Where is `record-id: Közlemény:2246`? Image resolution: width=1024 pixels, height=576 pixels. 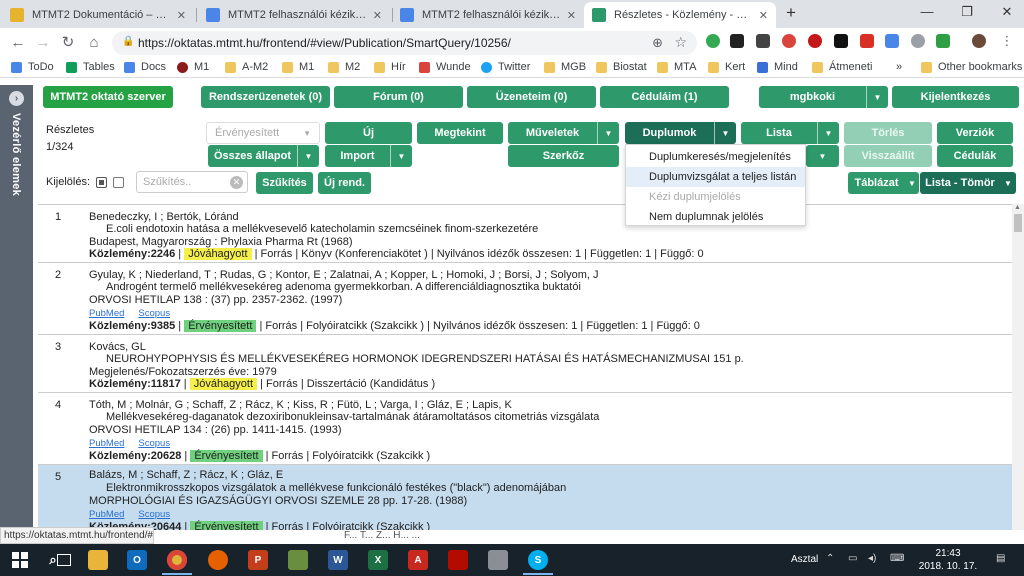 record-id: Közlemény:2246 is located at coordinates (132, 254).